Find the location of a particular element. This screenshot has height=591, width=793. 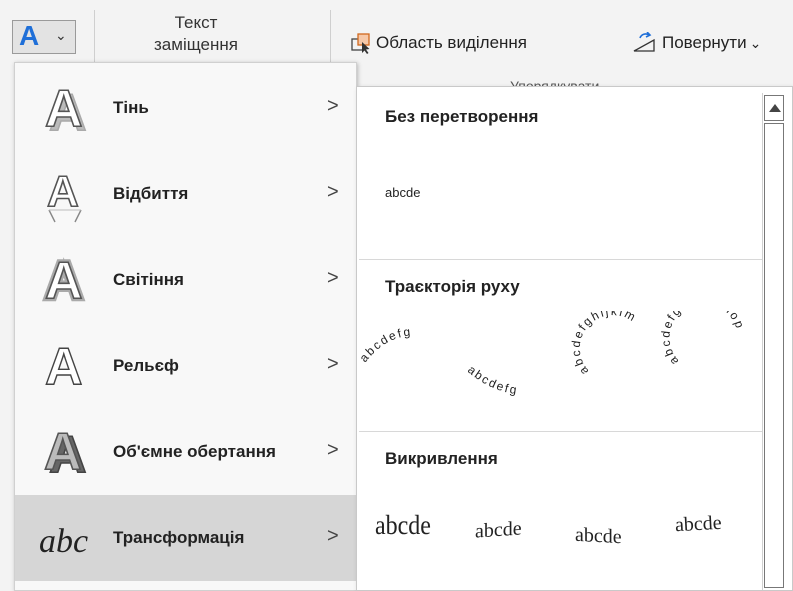

menu-item-3d-rotation: A A Об'ємне обертання > is located at coordinates (185, 452).